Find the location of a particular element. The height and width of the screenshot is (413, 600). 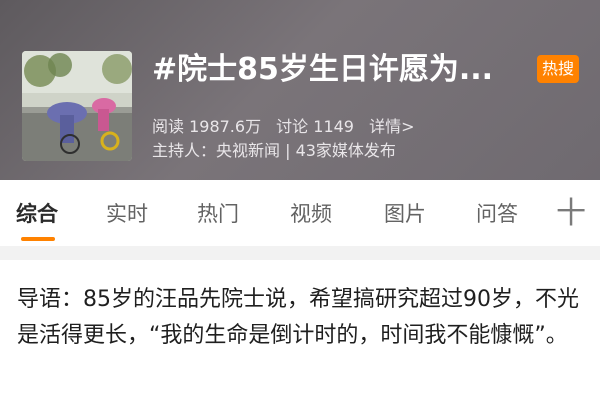

active-tab-indicator is located at coordinates (38, 239).